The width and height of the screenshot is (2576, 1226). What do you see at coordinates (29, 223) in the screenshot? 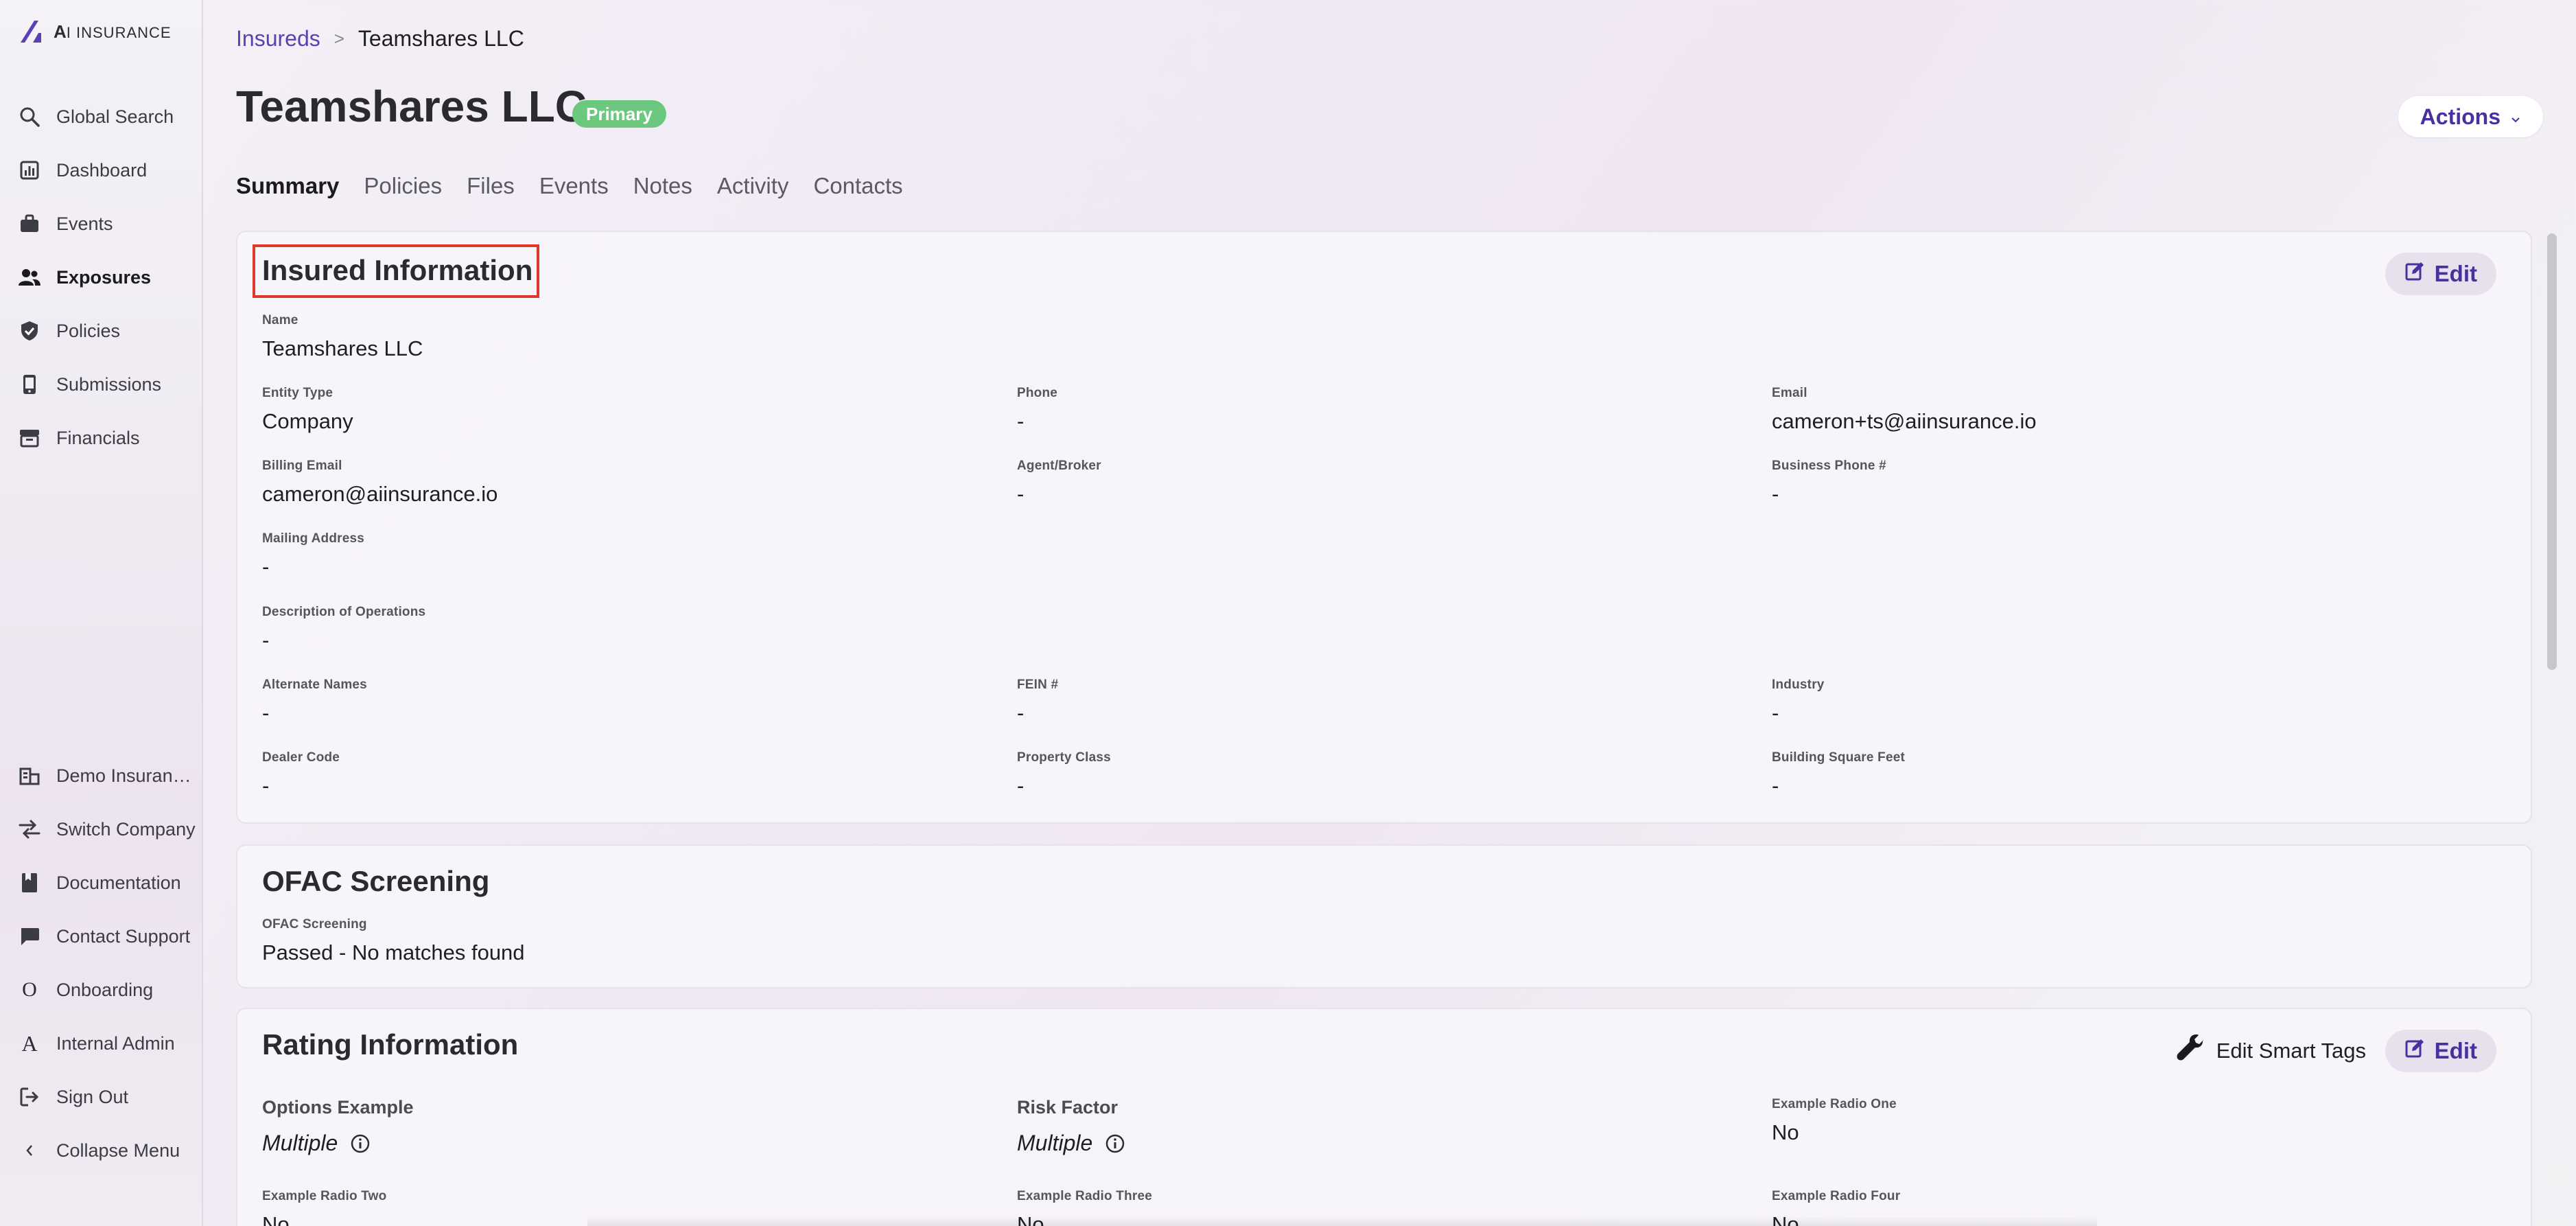
I see `briefcase-icon` at bounding box center [29, 223].